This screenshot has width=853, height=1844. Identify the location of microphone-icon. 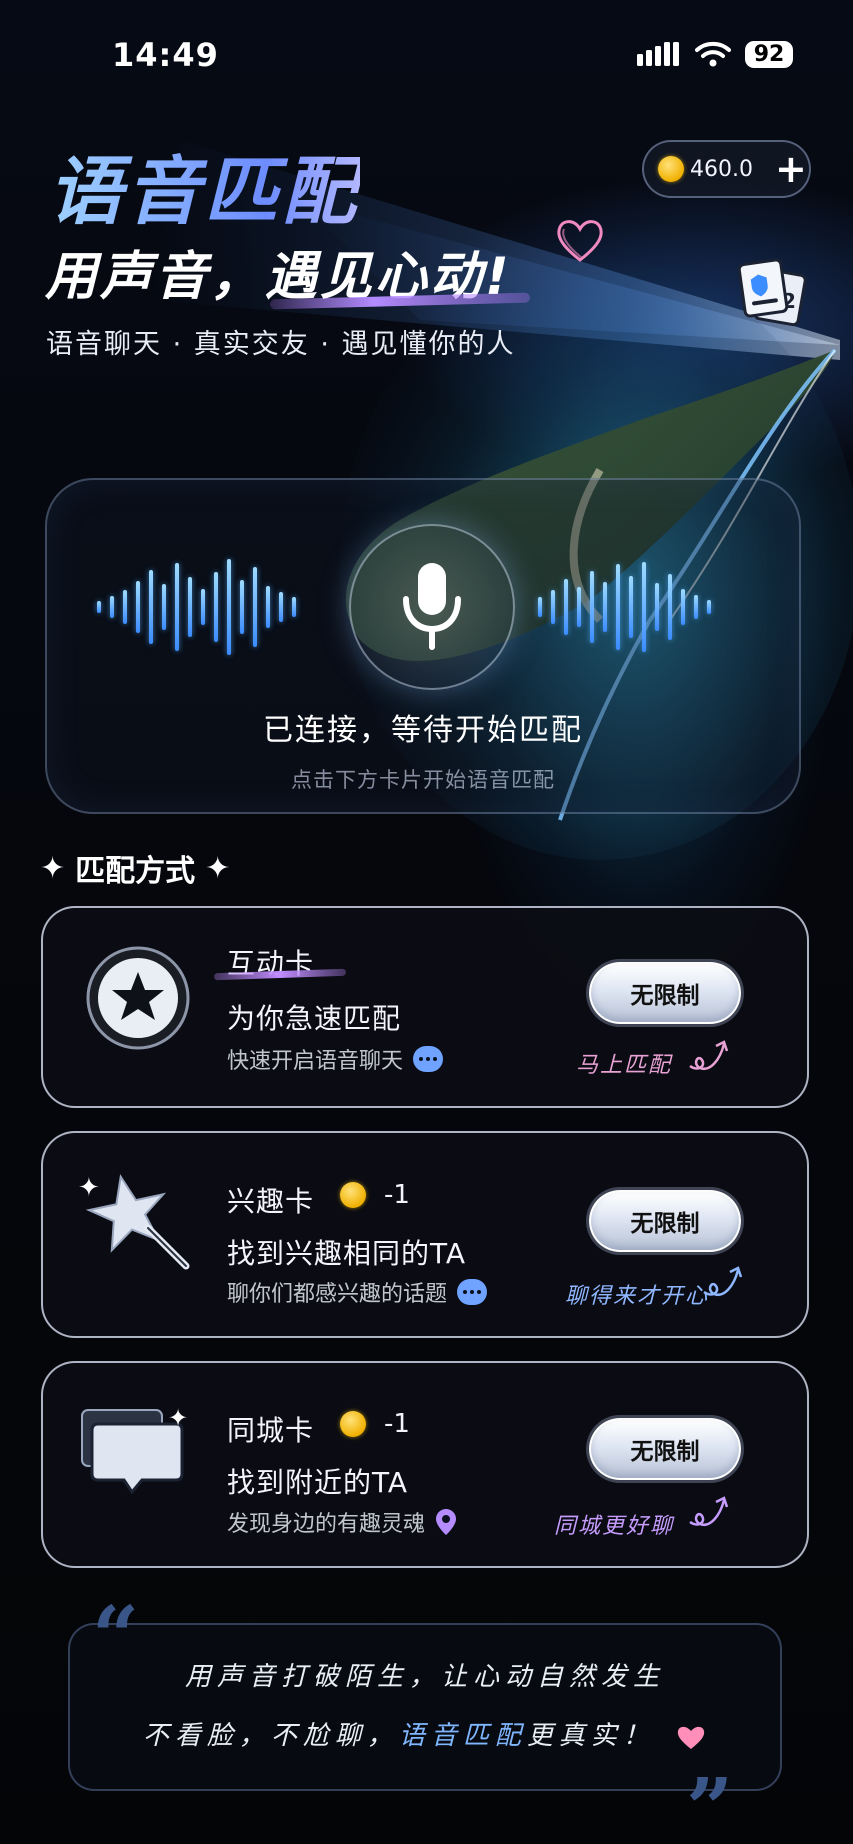
(432, 606).